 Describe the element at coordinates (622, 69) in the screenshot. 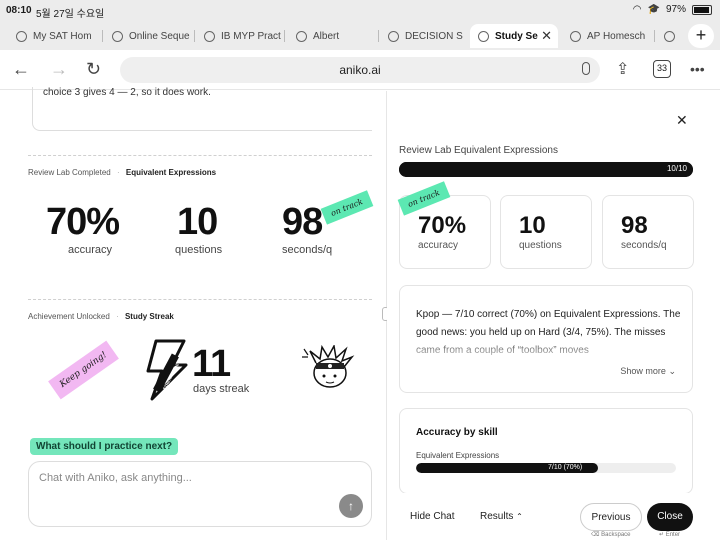

I see `share-icon: ⇪` at that location.